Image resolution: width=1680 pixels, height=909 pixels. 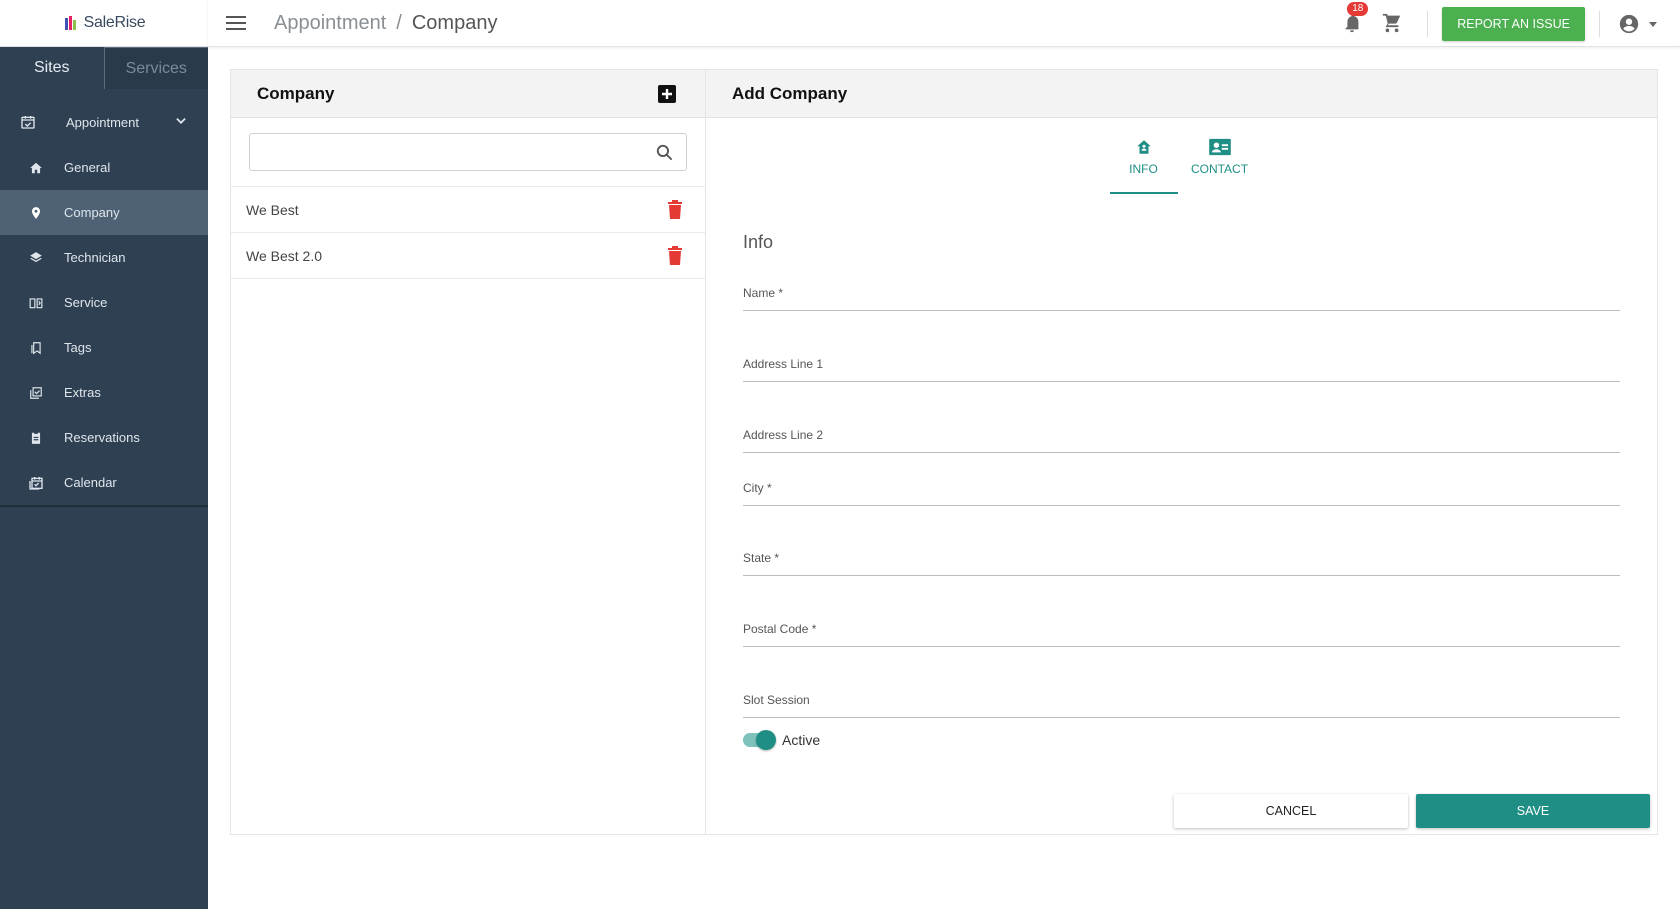 I want to click on address-line-1-input, so click(x=1181, y=366).